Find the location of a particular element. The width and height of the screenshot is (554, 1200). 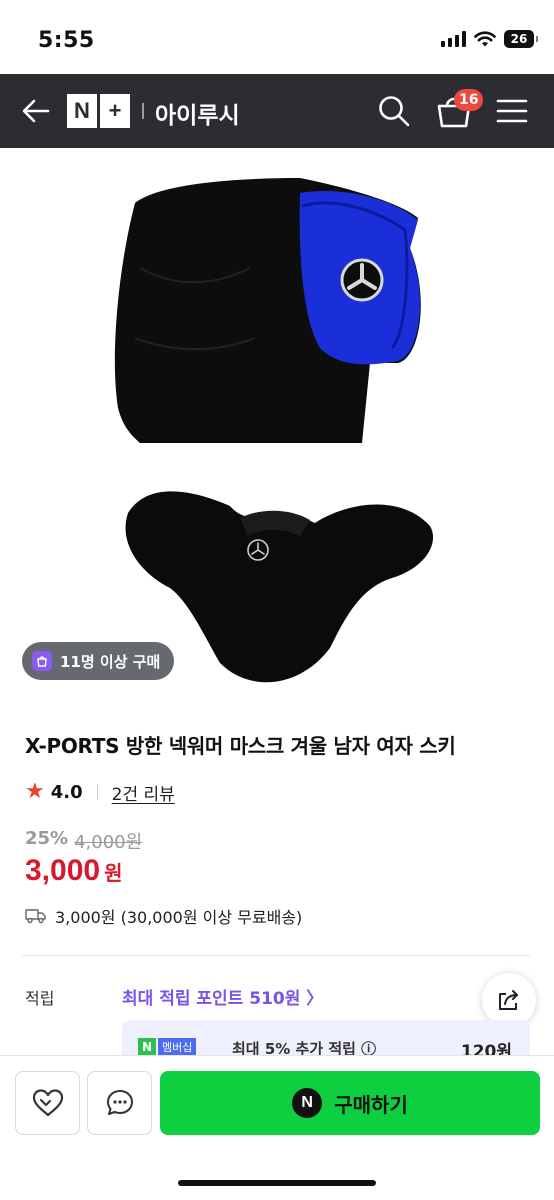

status-time: 5:55 is located at coordinates (66, 40).